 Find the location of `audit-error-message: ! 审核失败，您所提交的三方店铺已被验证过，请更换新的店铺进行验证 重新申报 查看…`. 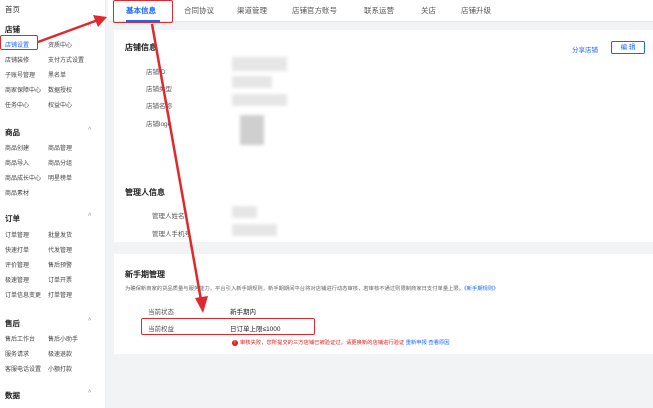

audit-error-message: ! 审核失败，您所提交的三方店铺已被验证过，请更换新的店铺进行验证 重新申报 查看… is located at coordinates (341, 342).